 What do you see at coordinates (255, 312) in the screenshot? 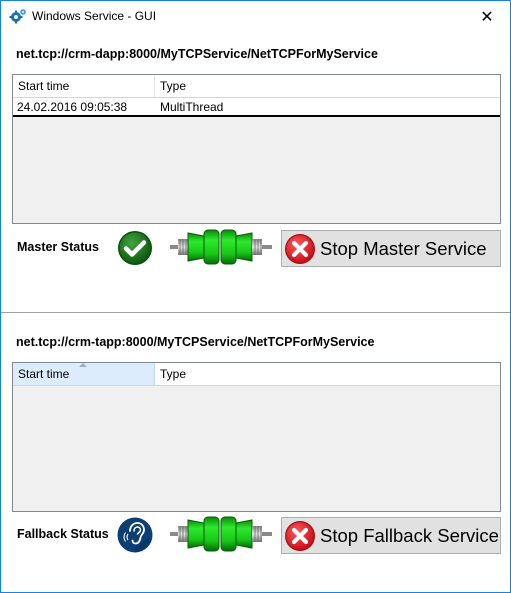
I see `section-divider` at bounding box center [255, 312].